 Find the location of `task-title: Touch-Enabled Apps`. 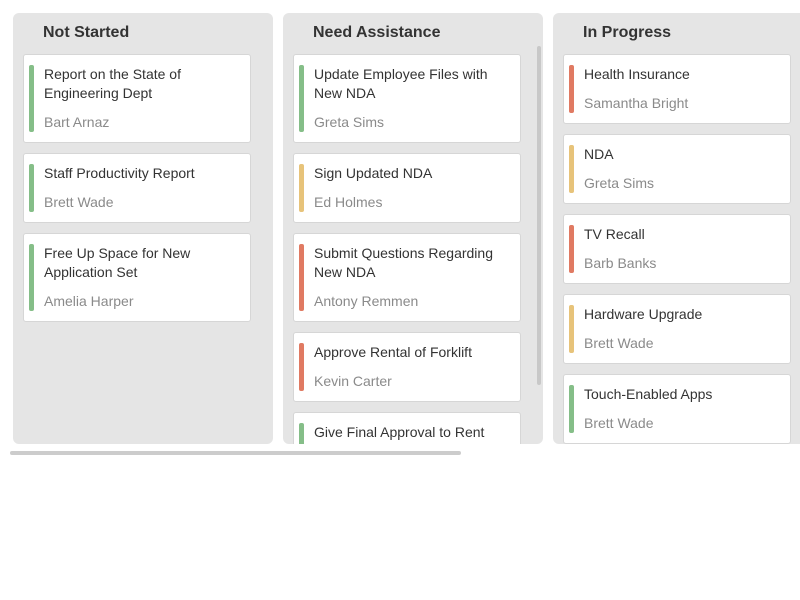

task-title: Touch-Enabled Apps is located at coordinates (648, 394).